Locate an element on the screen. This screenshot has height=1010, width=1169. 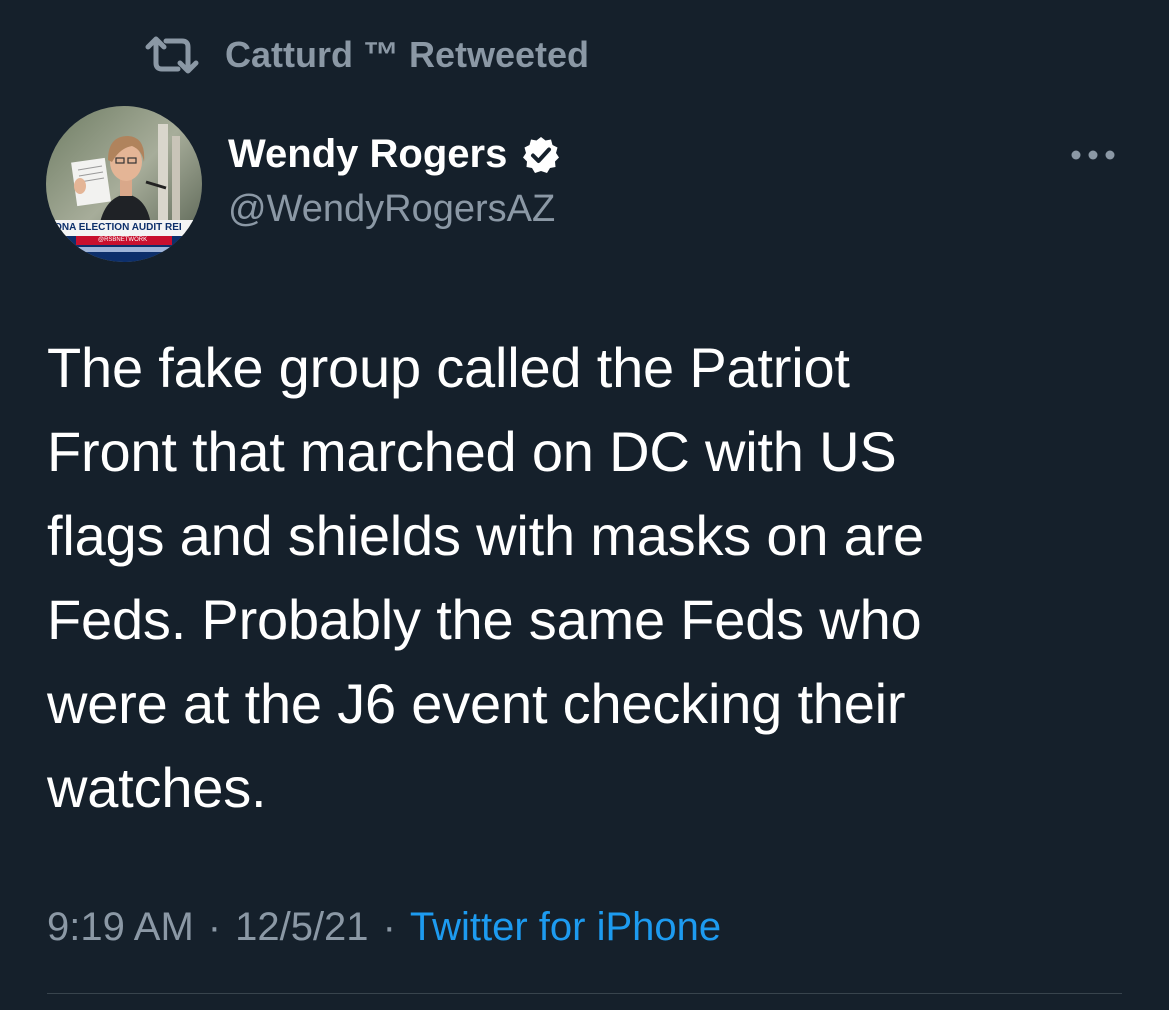
retweet-banner: Catturd ™ Retweeted is located at coordinates (367, 55).